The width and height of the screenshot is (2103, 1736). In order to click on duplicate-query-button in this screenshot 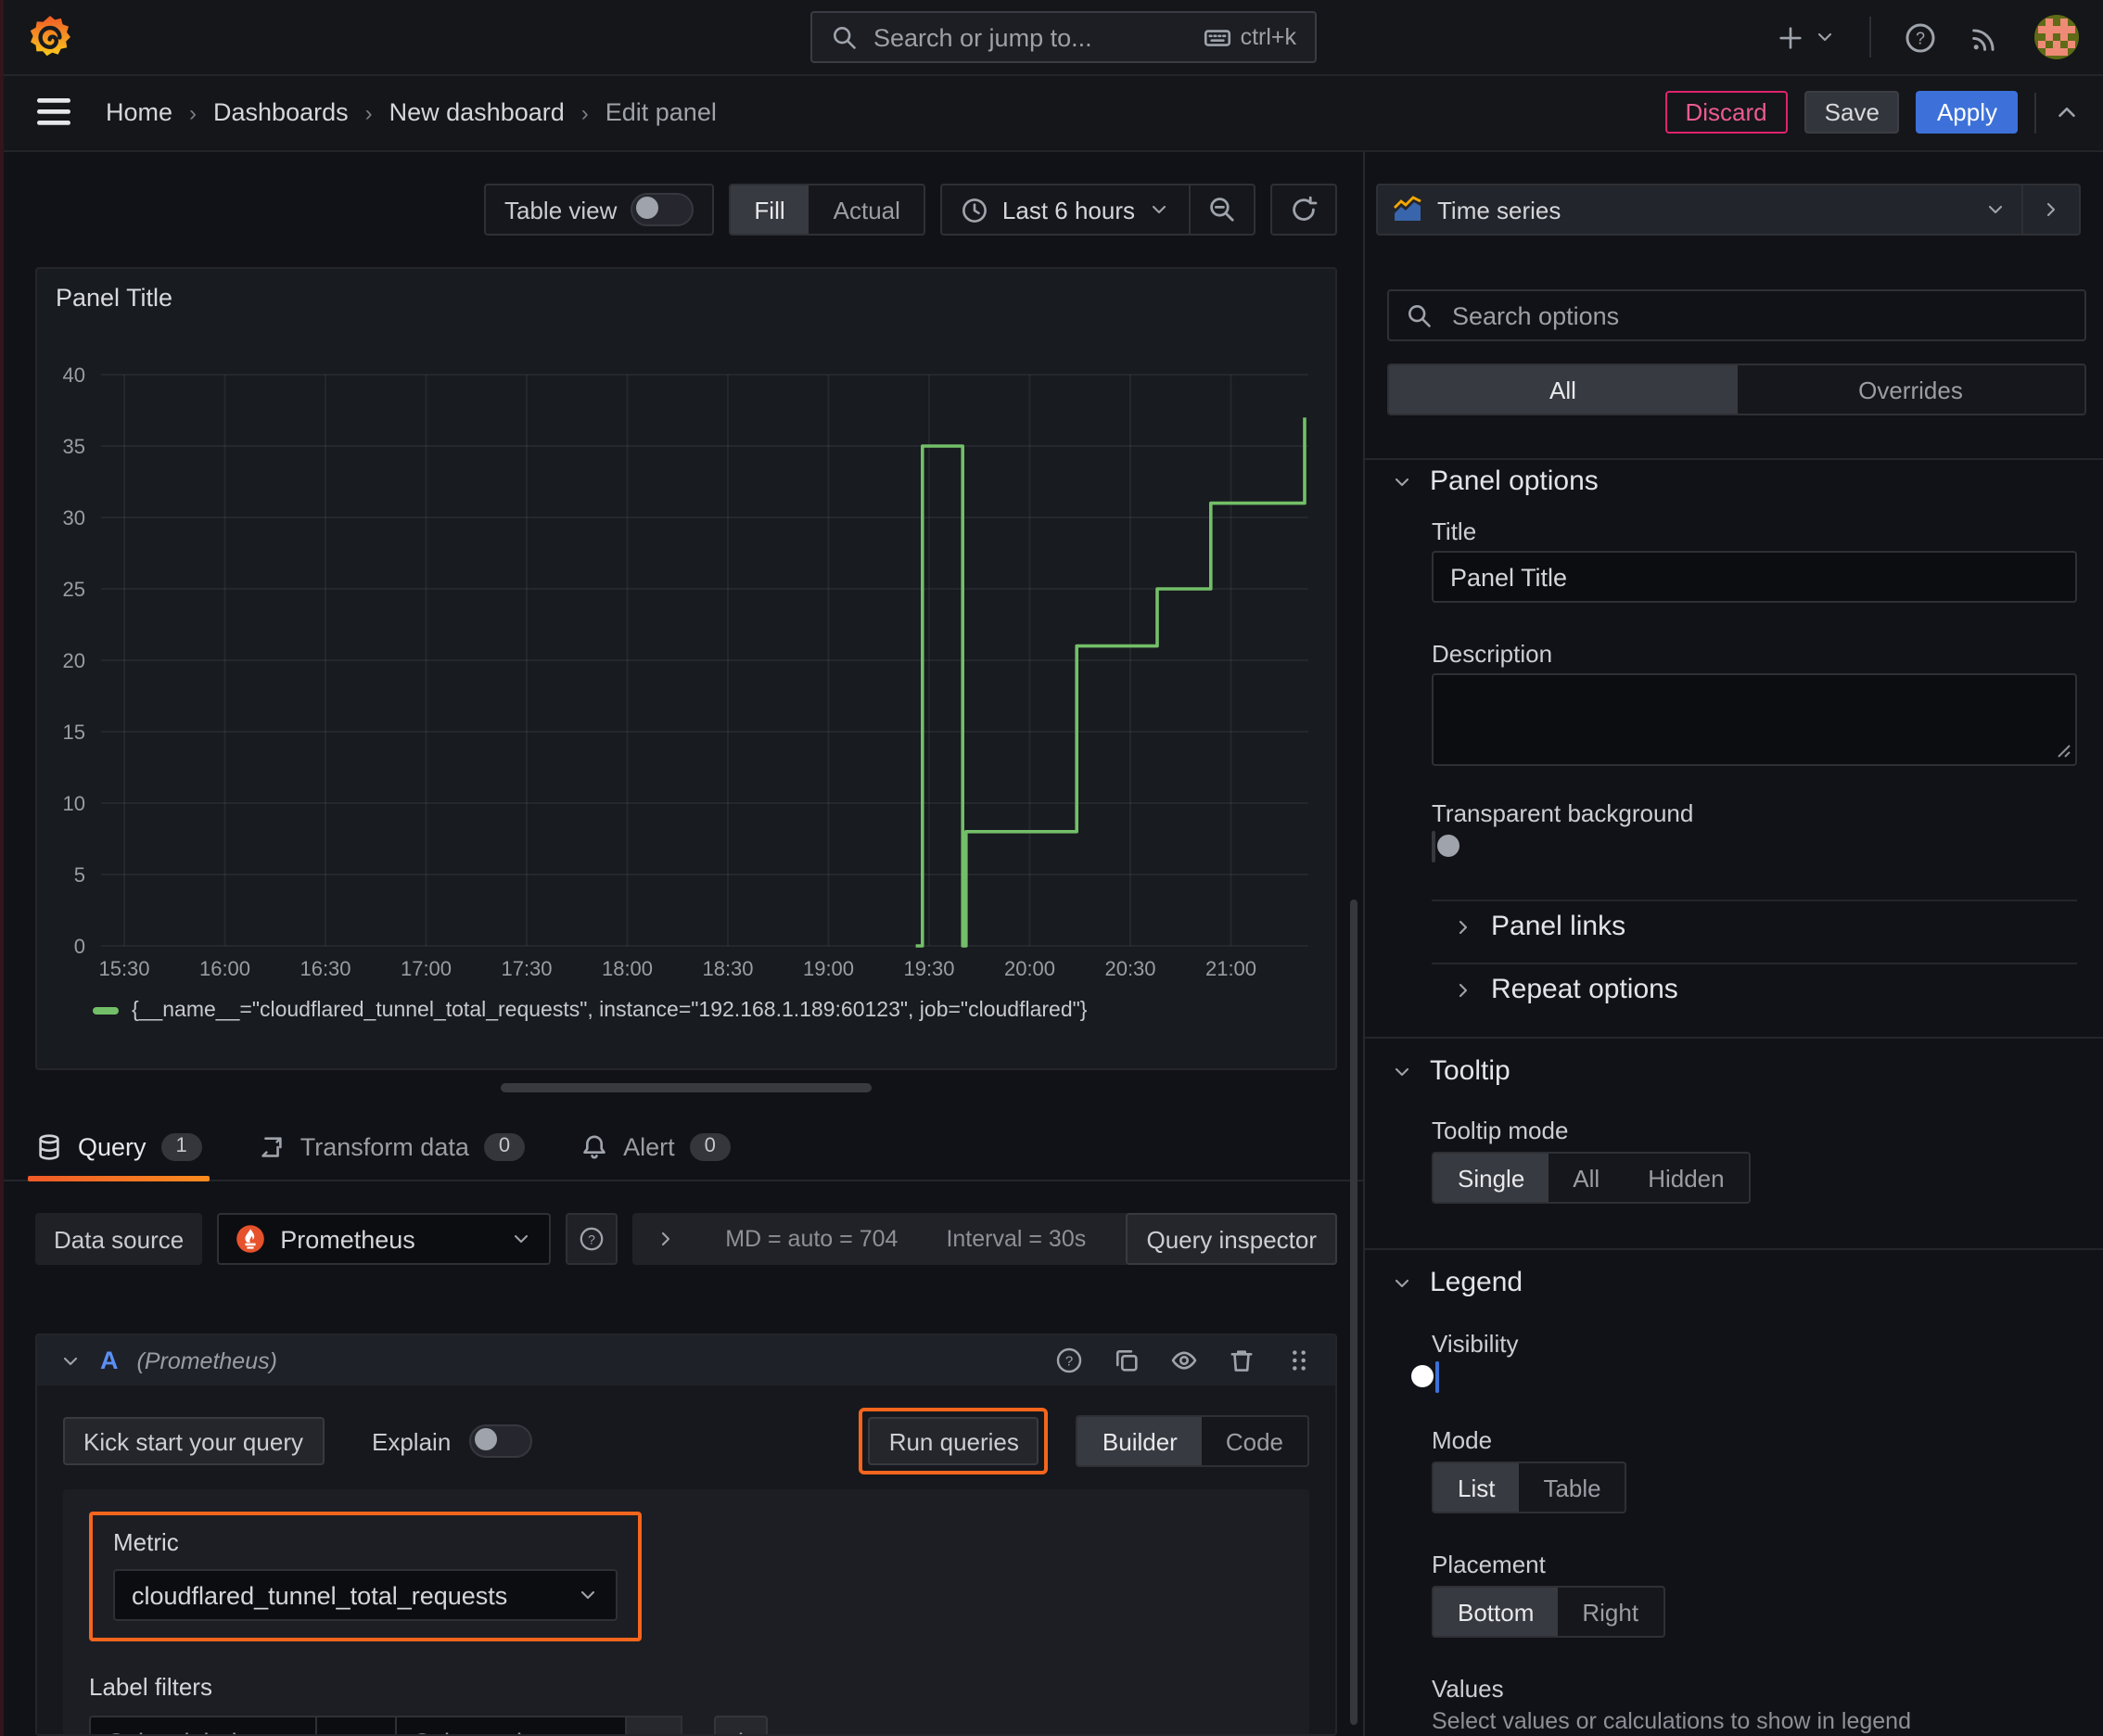, I will do `click(1127, 1360)`.